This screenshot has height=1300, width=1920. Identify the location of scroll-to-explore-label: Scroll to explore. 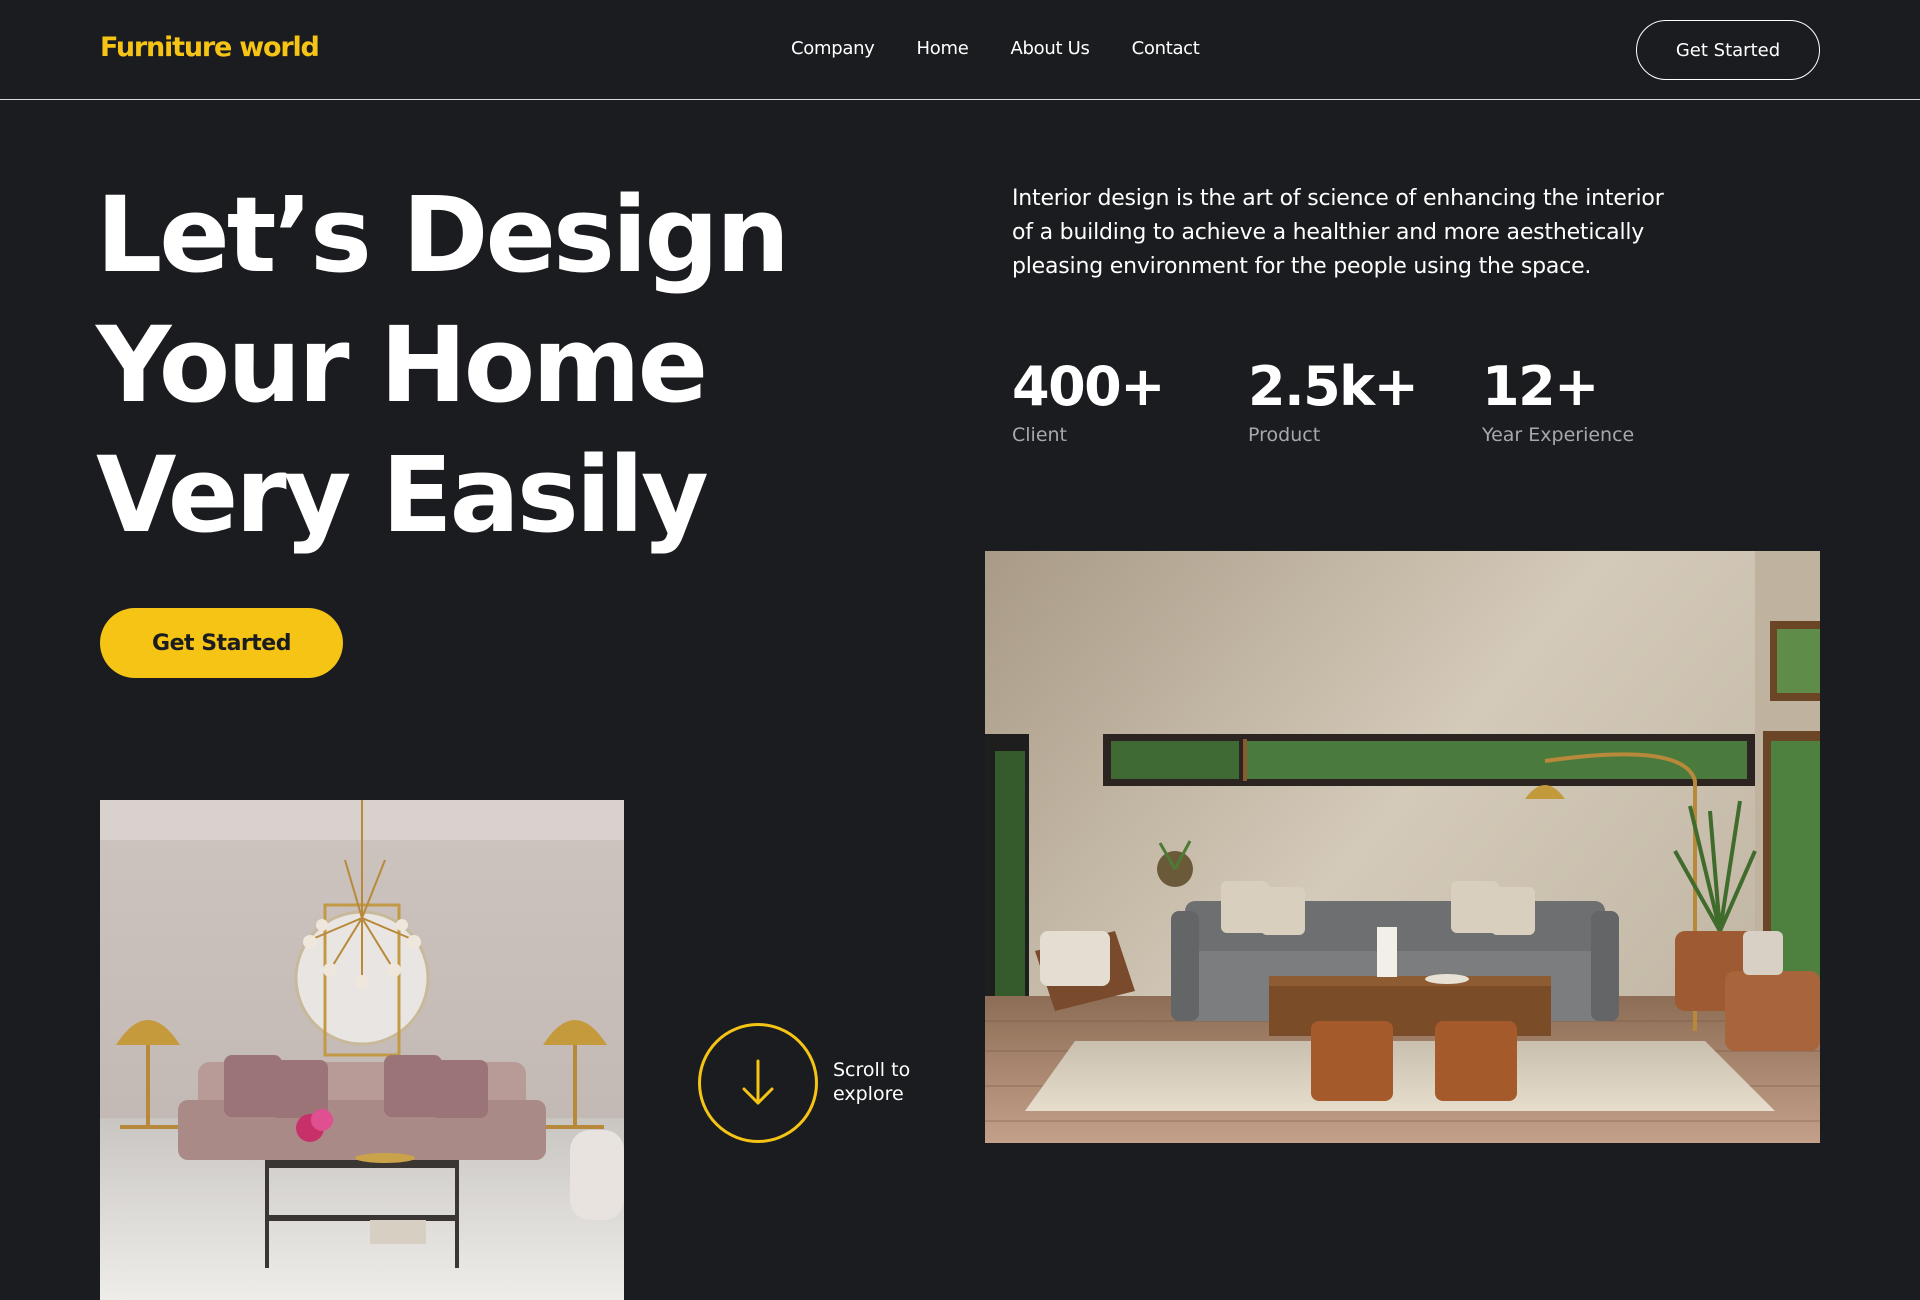
(872, 1082).